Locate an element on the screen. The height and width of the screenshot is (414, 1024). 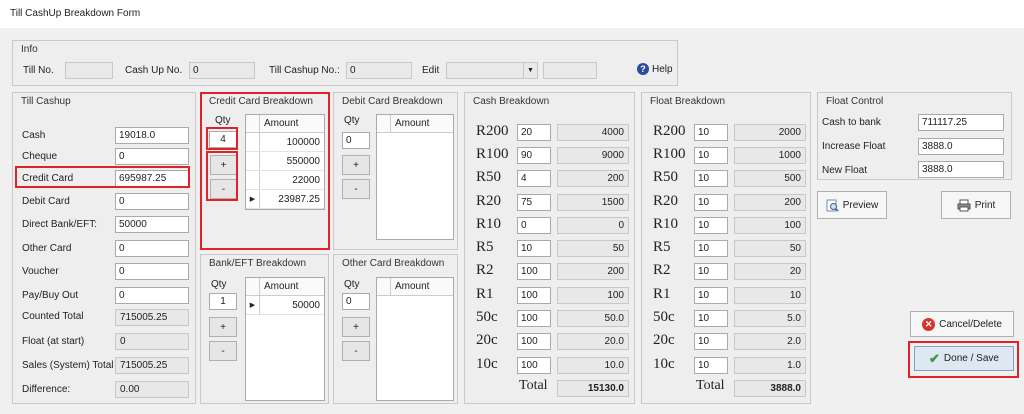
other-amount-table: Amount is located at coordinates (415, 339).